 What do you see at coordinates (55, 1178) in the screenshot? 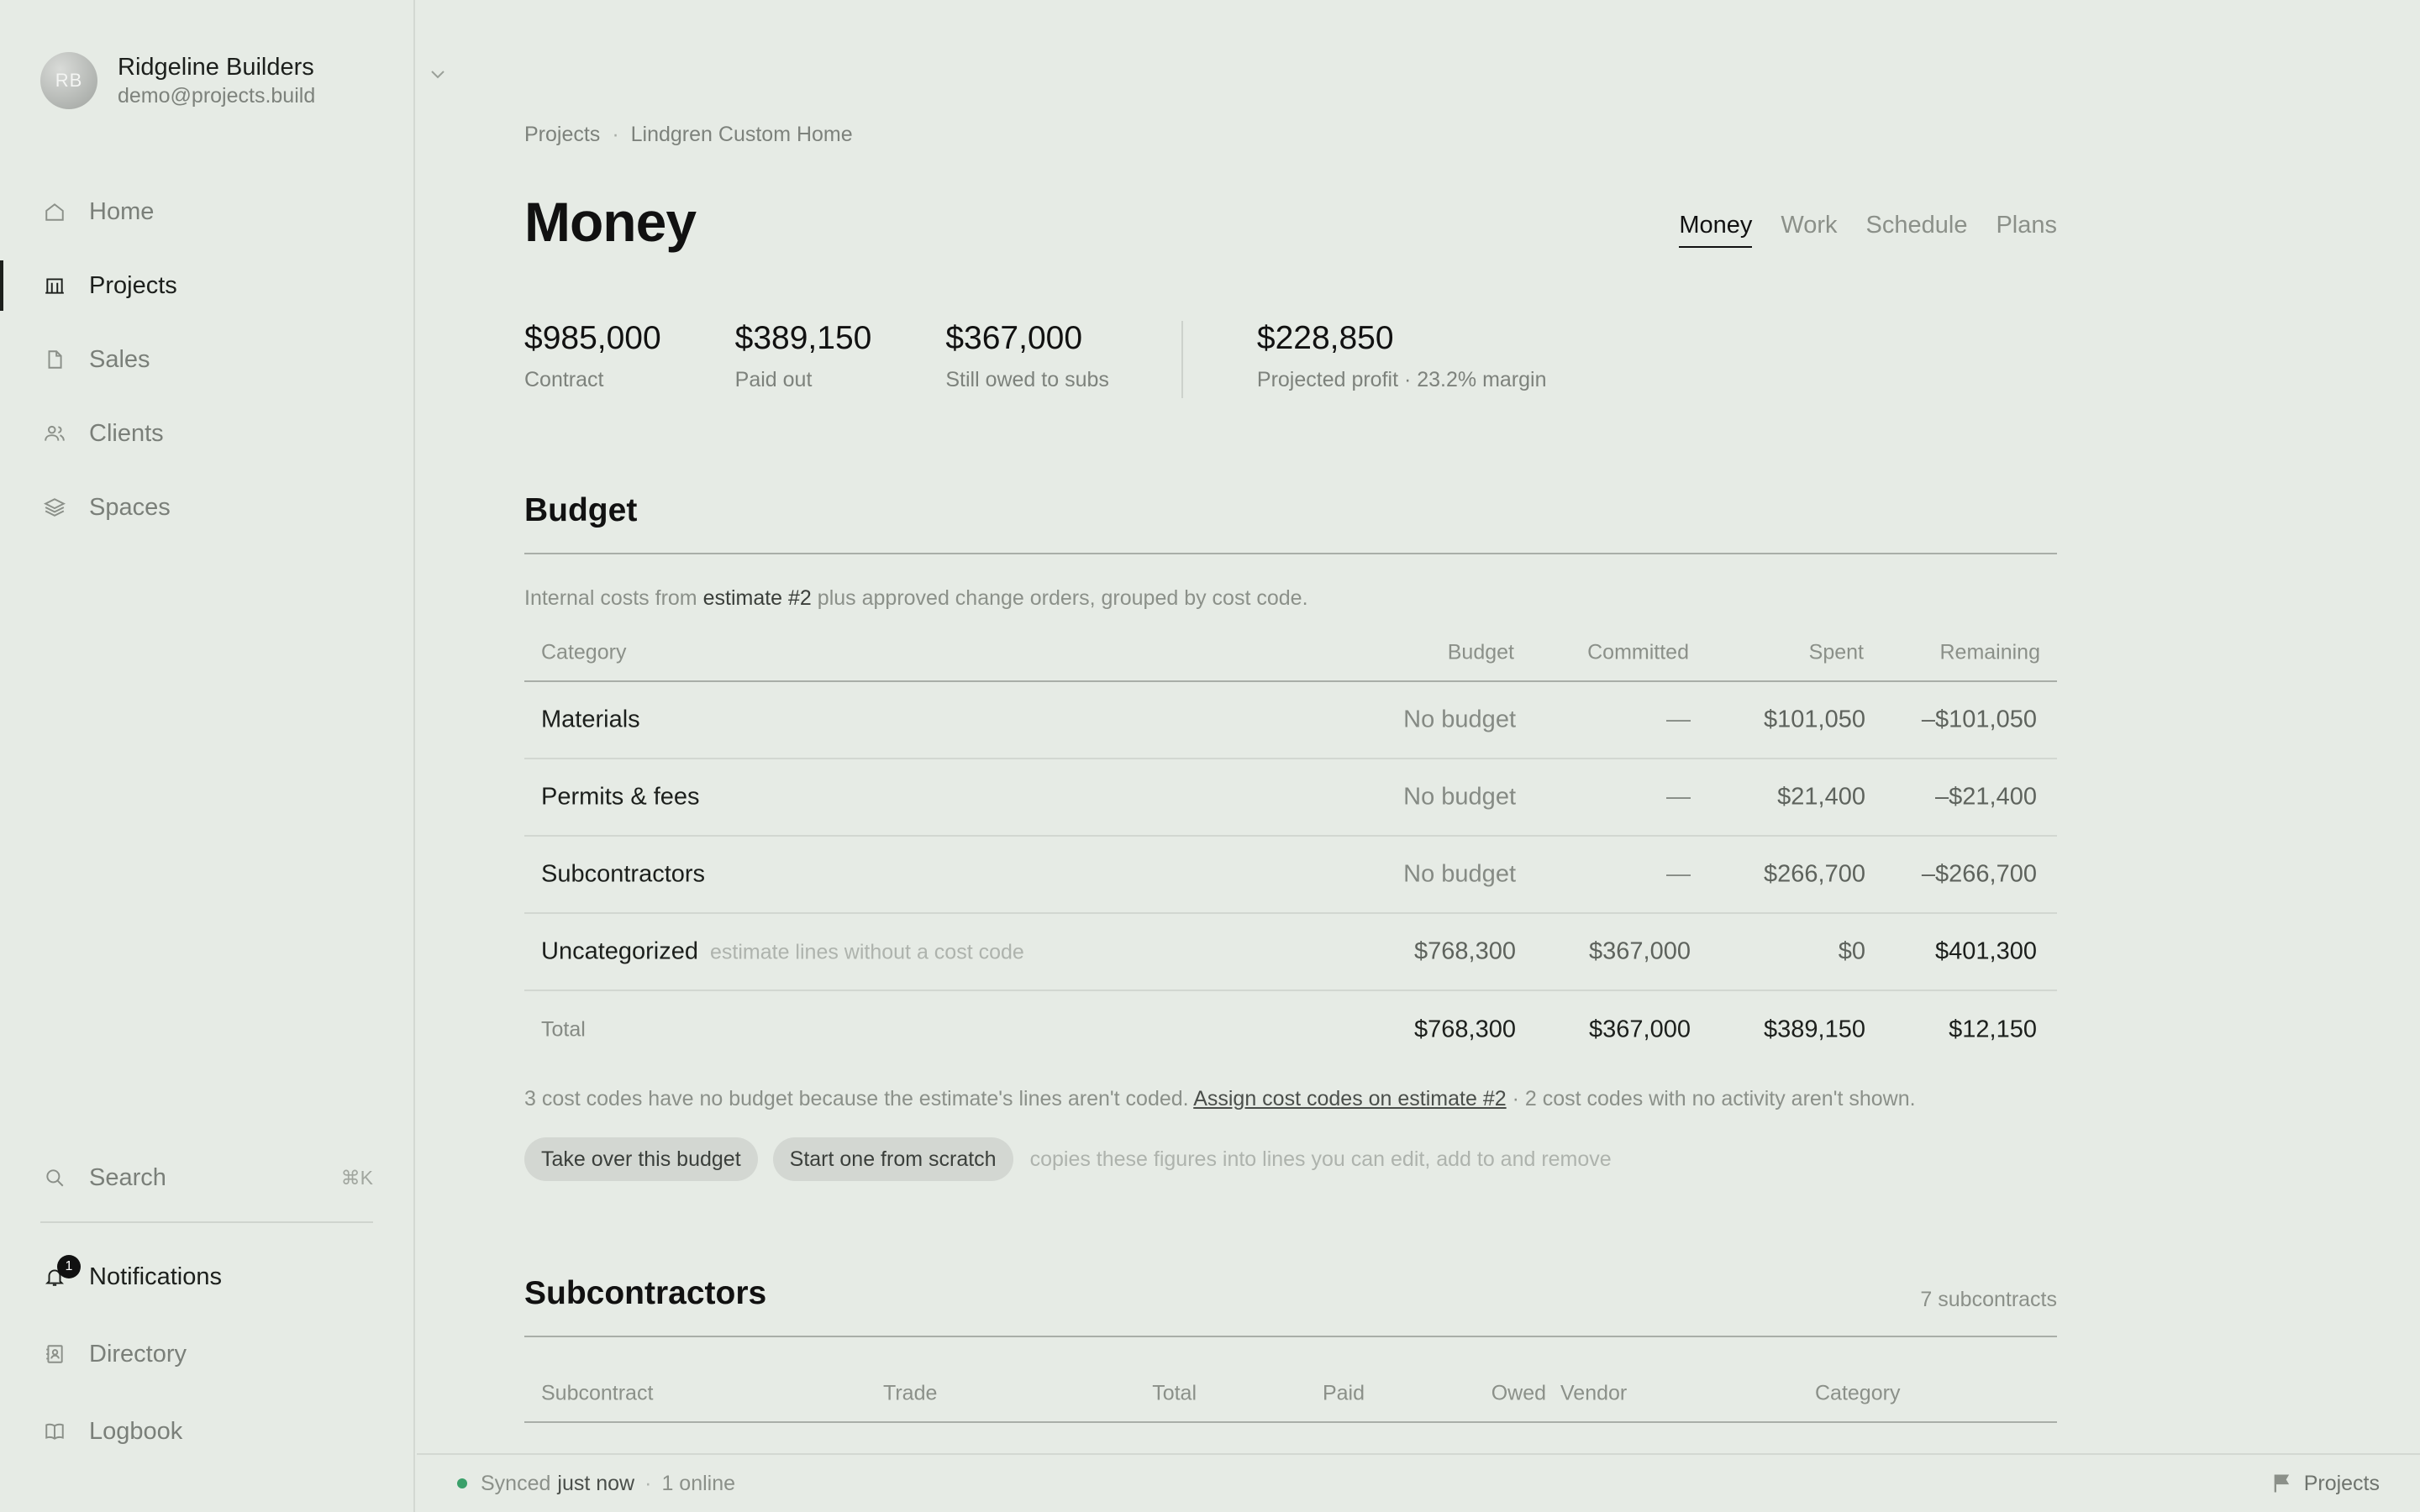
I see `search-icon` at bounding box center [55, 1178].